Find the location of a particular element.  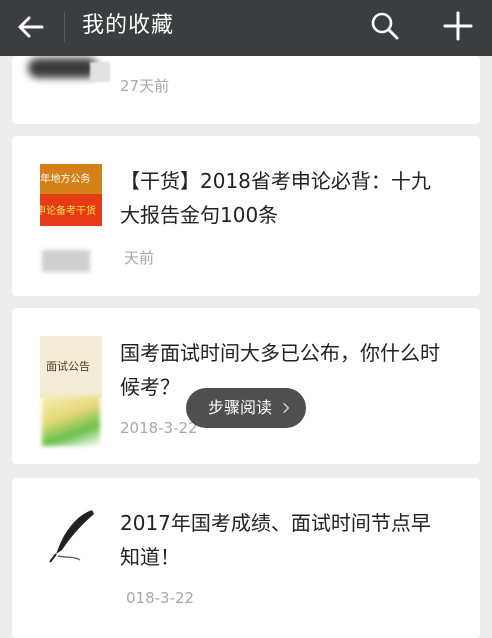

thumbnail-caption: 面试公告 is located at coordinates (68, 366).